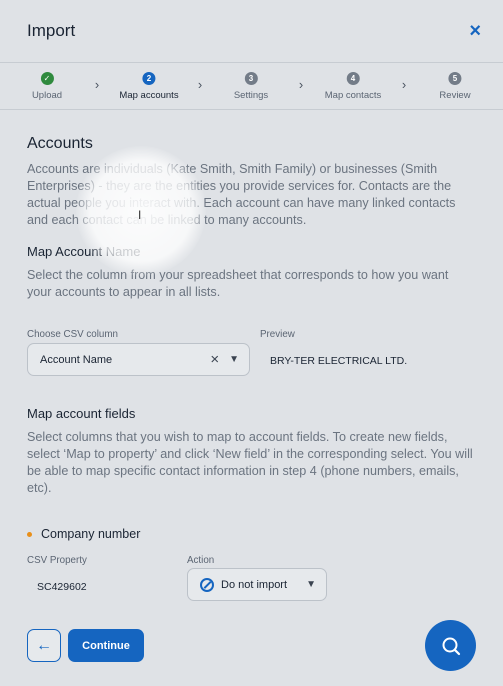 The image size is (503, 686). I want to click on csv-column-label: Choose CSV column, so click(72, 334).